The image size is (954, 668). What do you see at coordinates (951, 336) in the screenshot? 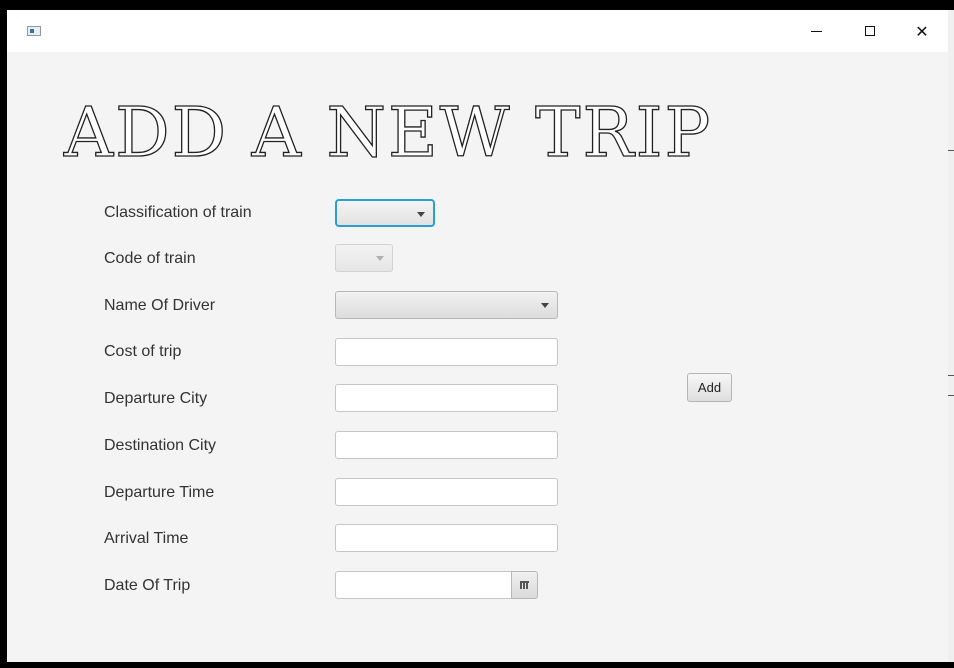
I see `background-window-edge` at bounding box center [951, 336].